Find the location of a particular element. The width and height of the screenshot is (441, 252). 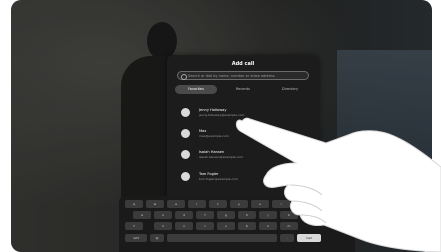

key: e is located at coordinates (176, 204).